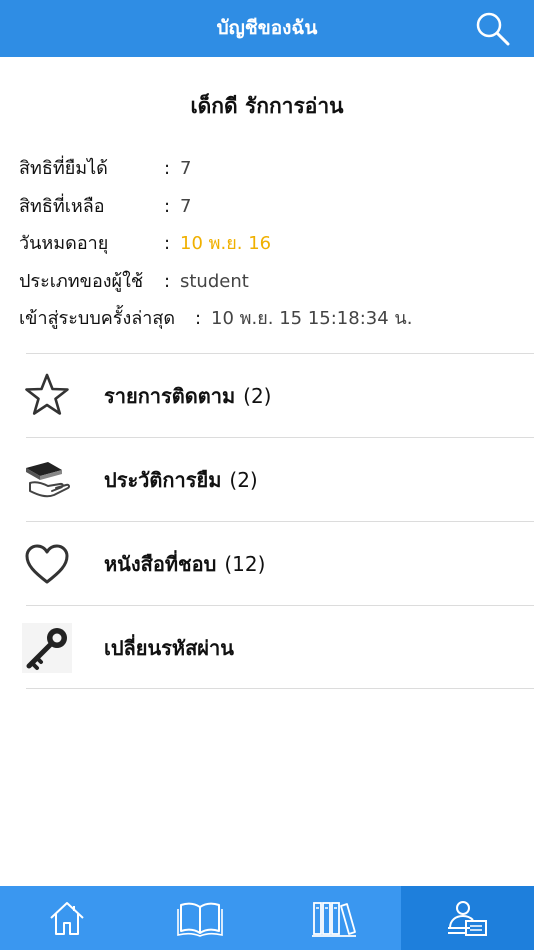 This screenshot has height=950, width=534. What do you see at coordinates (170, 396) in the screenshot?
I see `menu-item-label: รายการติดตาม` at bounding box center [170, 396].